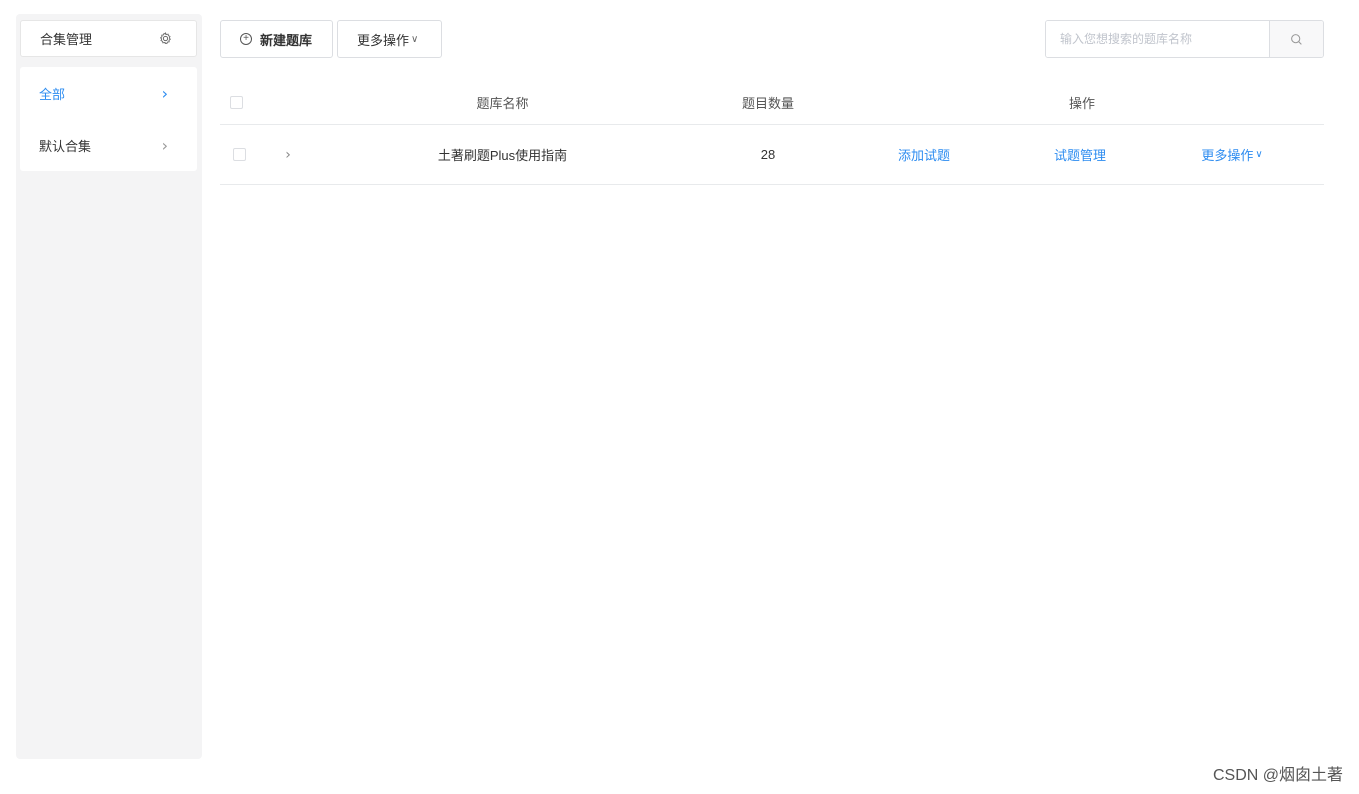  Describe the element at coordinates (52, 94) in the screenshot. I see `sidebar-item-label: 全部` at that location.